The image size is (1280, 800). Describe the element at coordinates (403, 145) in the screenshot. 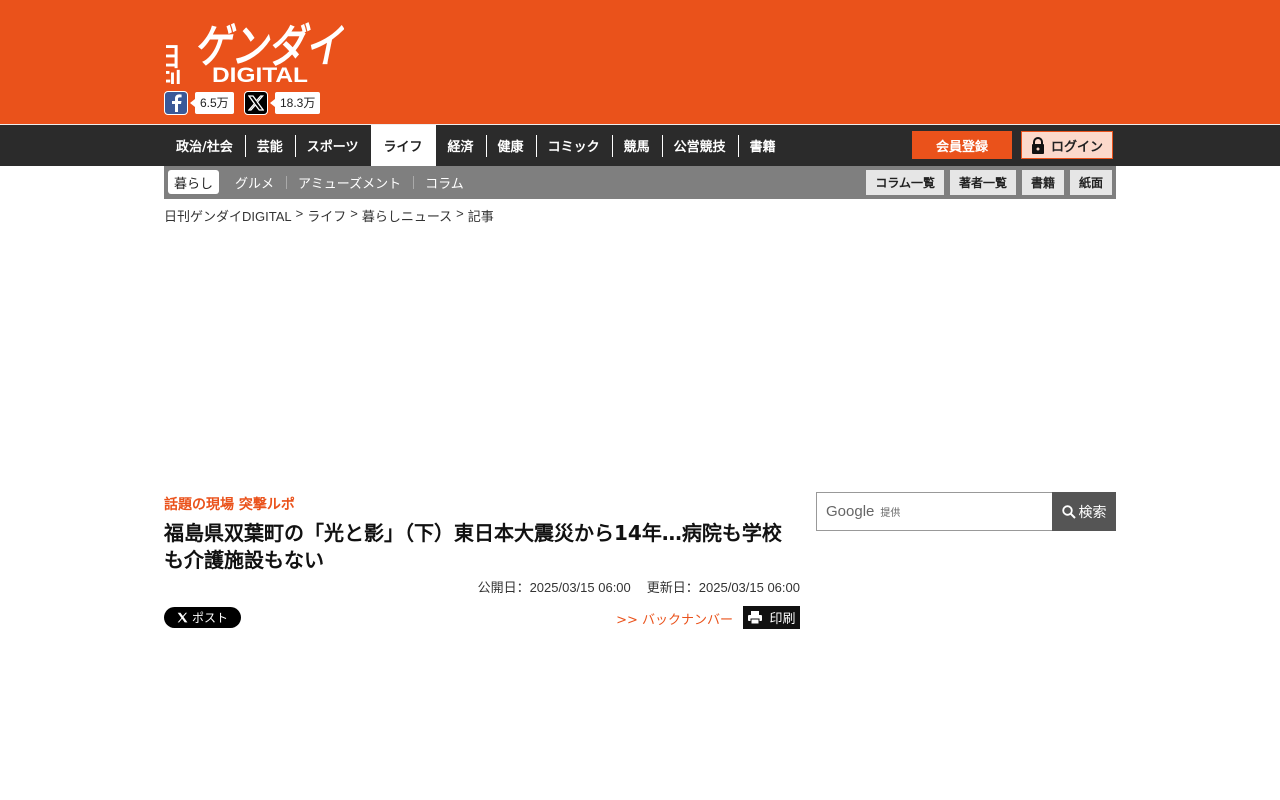

I see `main-nav-item: ライフ` at that location.